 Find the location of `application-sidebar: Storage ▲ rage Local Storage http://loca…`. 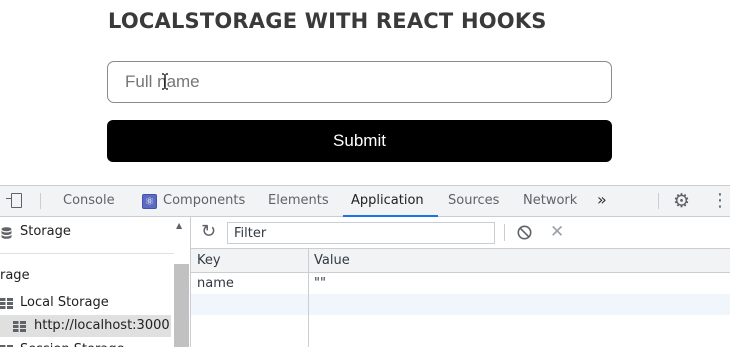

application-sidebar: Storage ▲ rage Local Storage http://loca… is located at coordinates (95, 282).